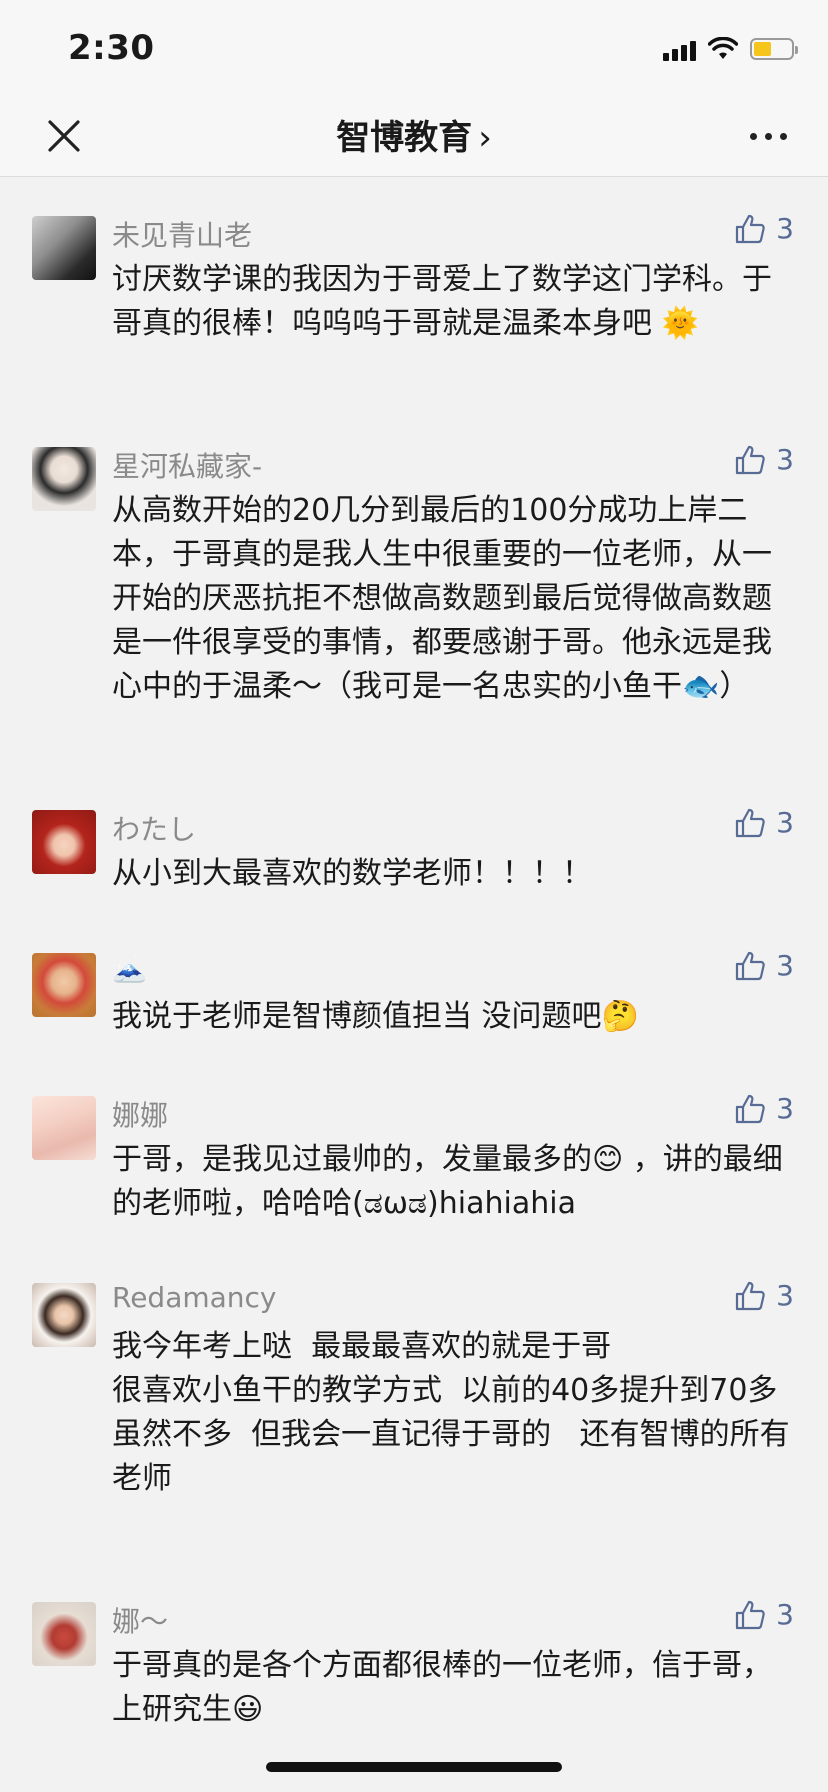  What do you see at coordinates (679, 49) in the screenshot?
I see `cellular-signal-icon` at bounding box center [679, 49].